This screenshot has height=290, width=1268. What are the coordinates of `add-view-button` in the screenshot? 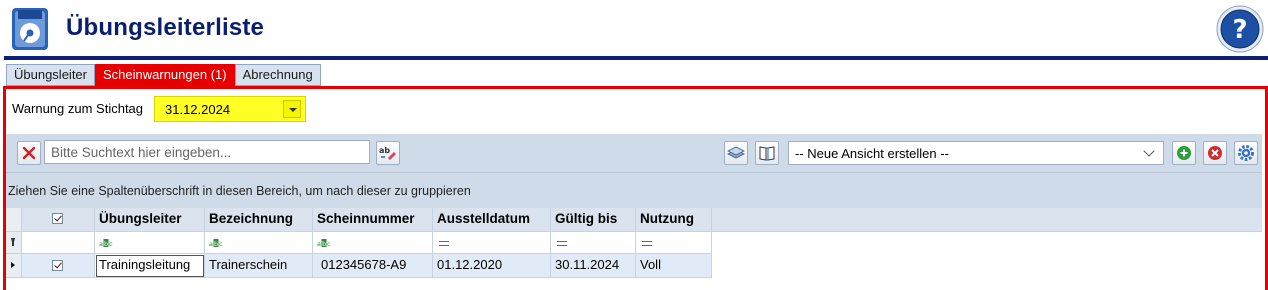 It's located at (1184, 153).